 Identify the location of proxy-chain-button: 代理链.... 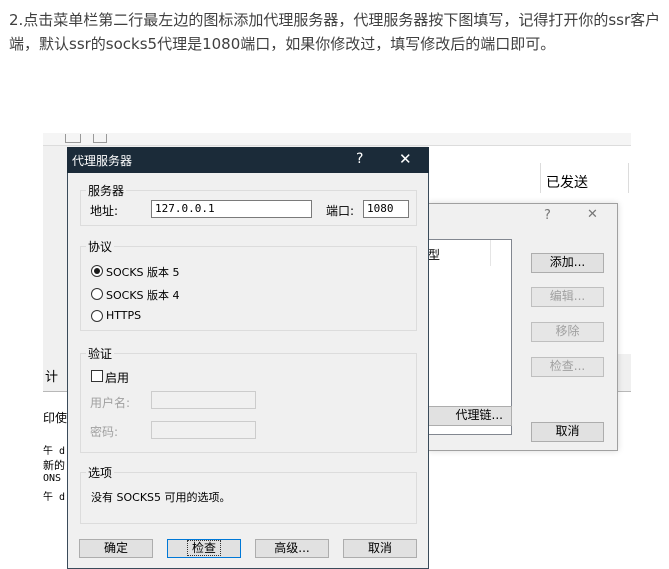
(470, 416).